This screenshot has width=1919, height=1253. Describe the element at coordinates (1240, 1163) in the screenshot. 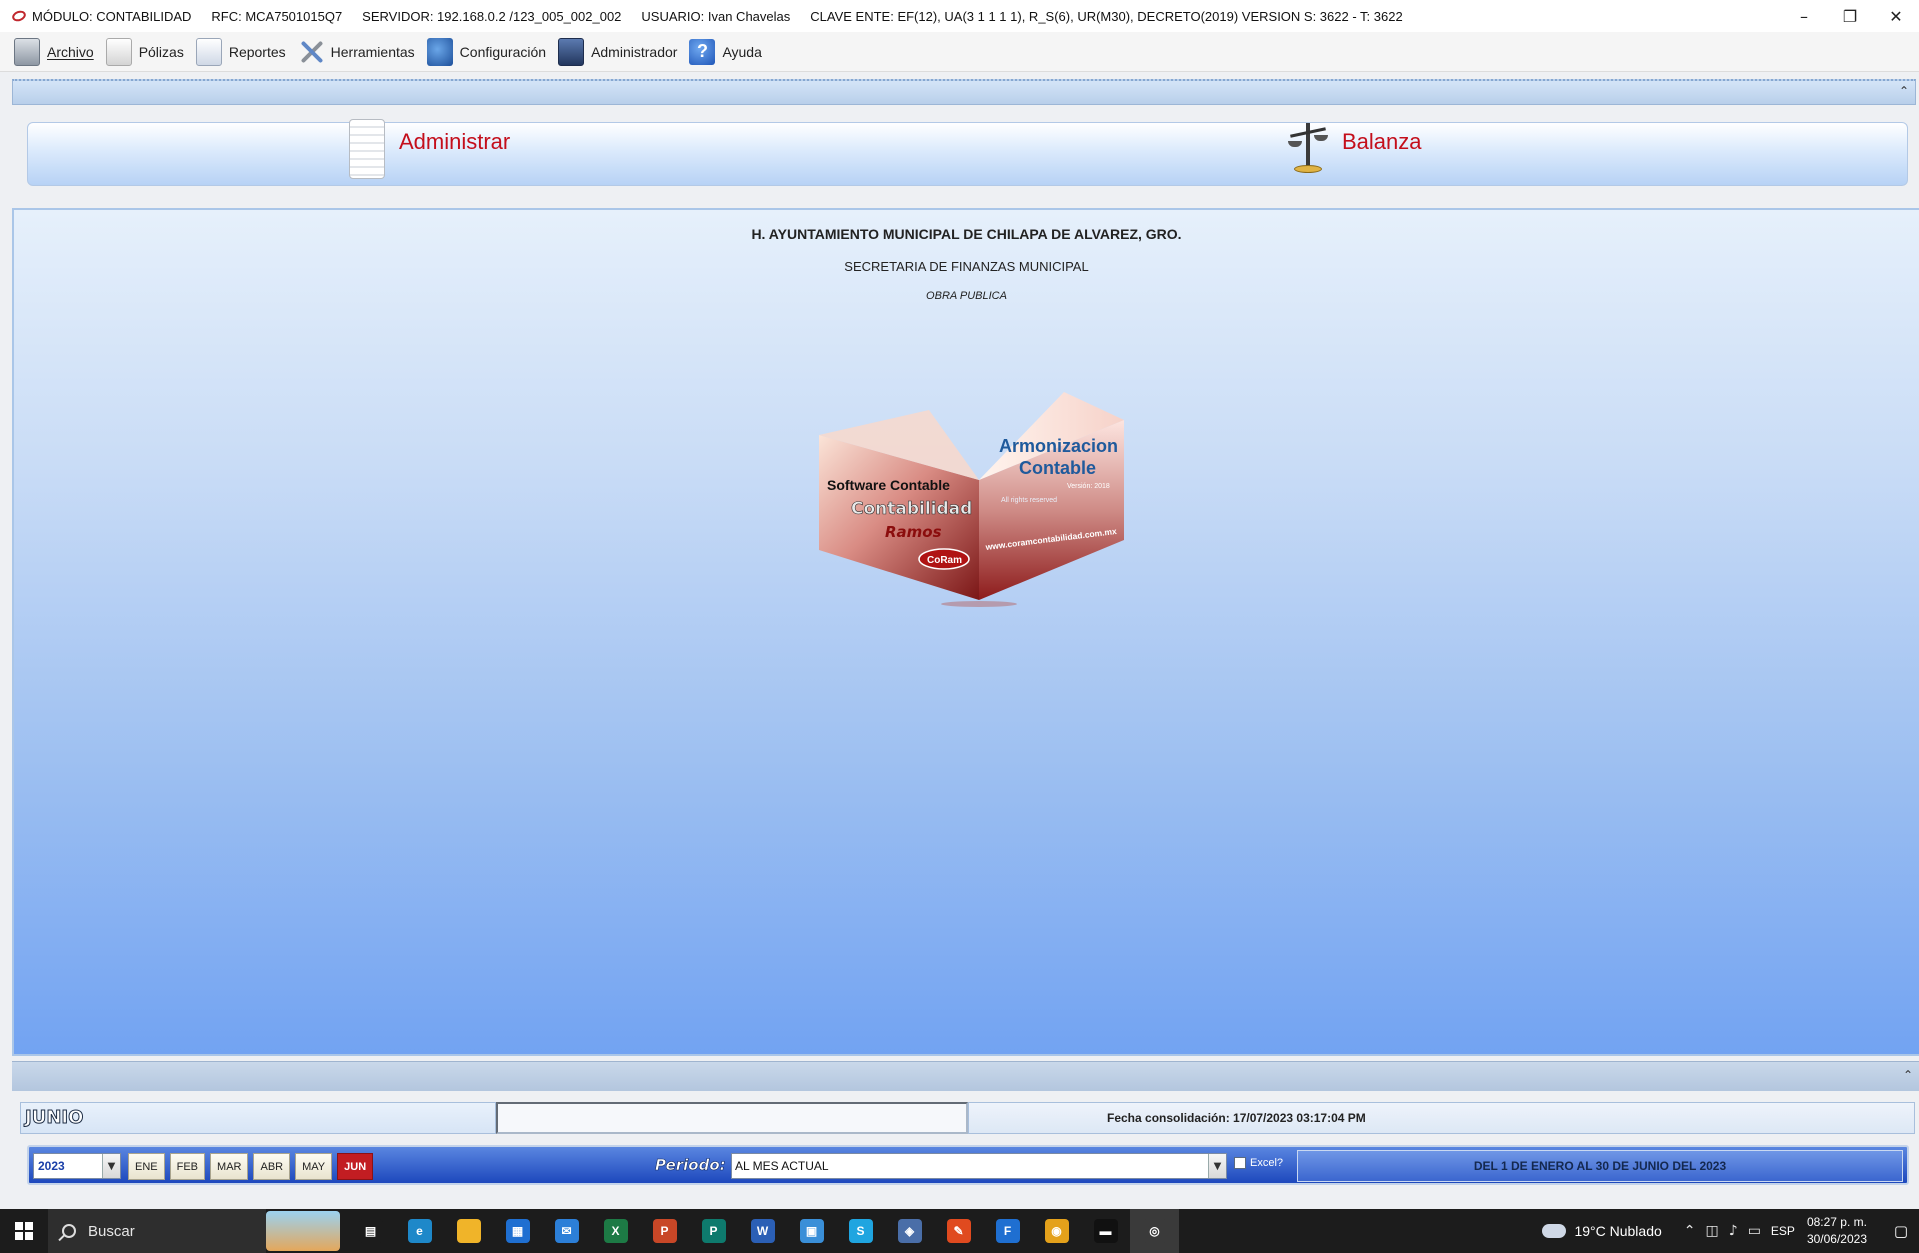

I see `checkbox-box` at that location.